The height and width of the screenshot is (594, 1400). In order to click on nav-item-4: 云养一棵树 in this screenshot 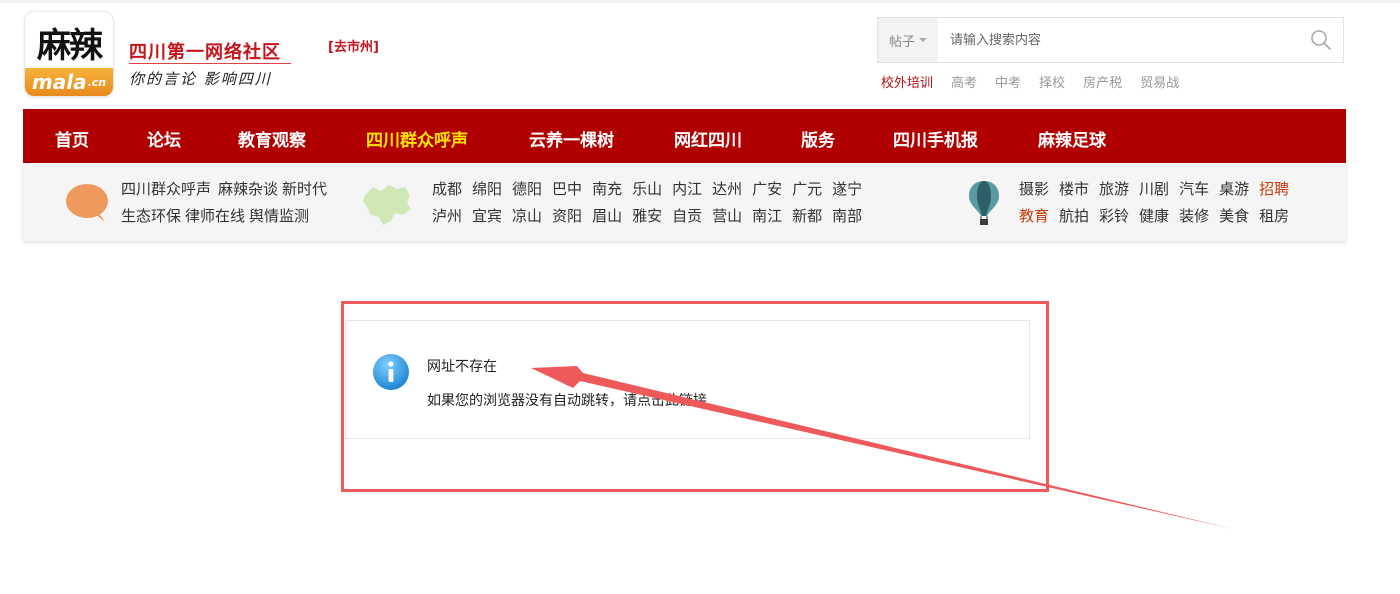, I will do `click(571, 138)`.